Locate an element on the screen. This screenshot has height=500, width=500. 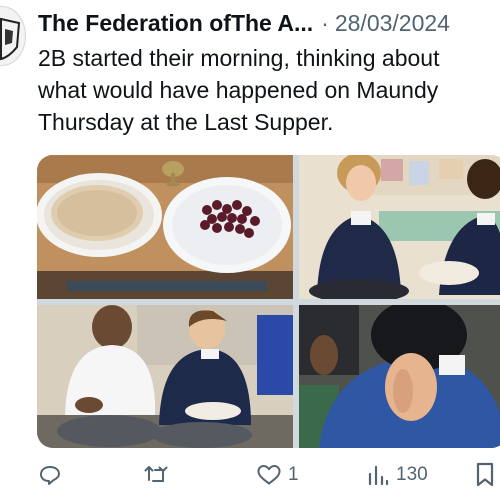
tweet-text-line: what would have happened on Maundy is located at coordinates (238, 90).